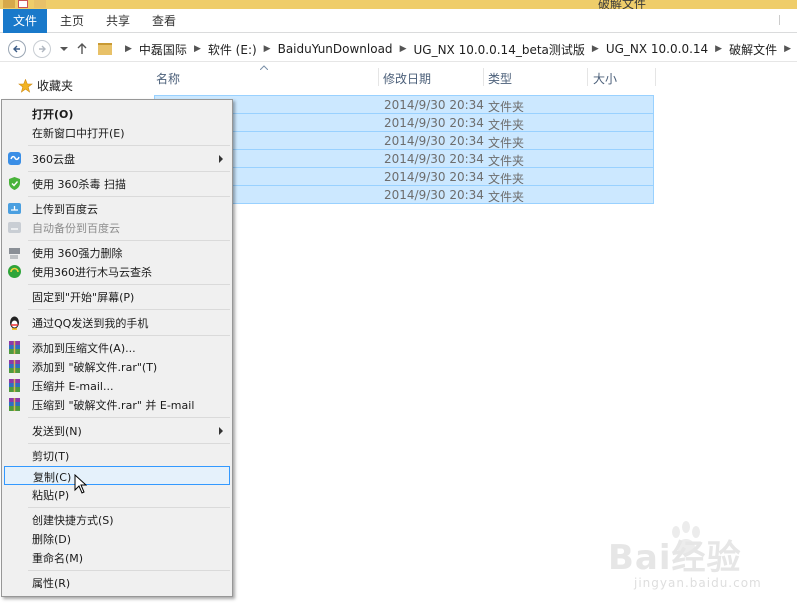  What do you see at coordinates (117, 271) in the screenshot?
I see `menu-item-360-trojan-scan: 使用360进行木马云查杀` at bounding box center [117, 271].